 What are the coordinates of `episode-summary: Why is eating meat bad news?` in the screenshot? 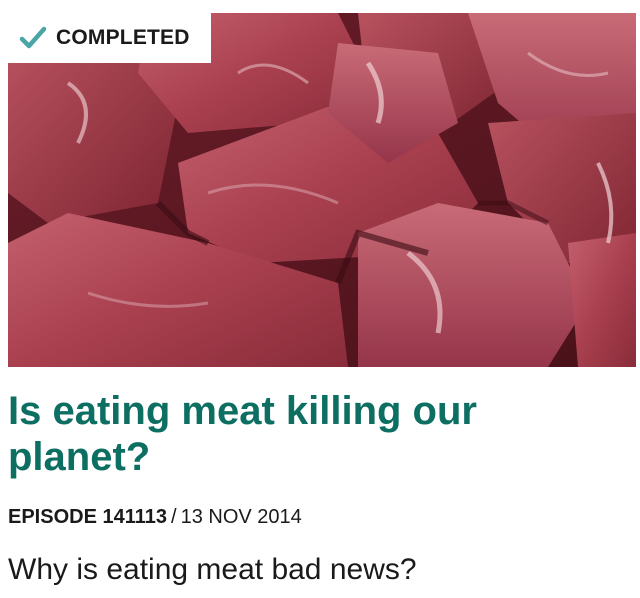 It's located at (212, 569).